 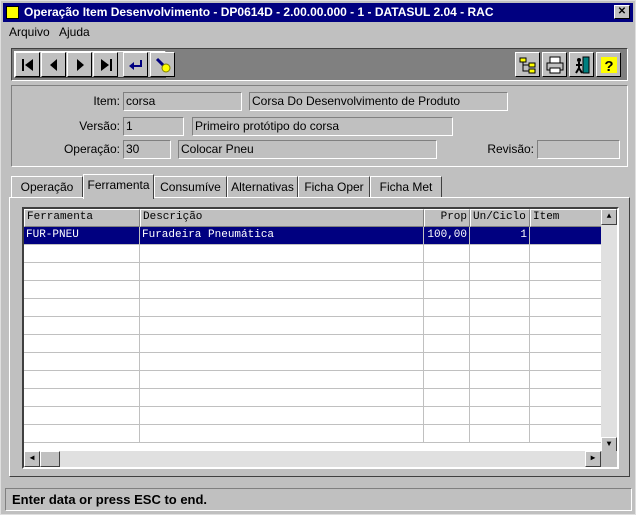 I want to click on operacao-label: Operação:, so click(x=91, y=149).